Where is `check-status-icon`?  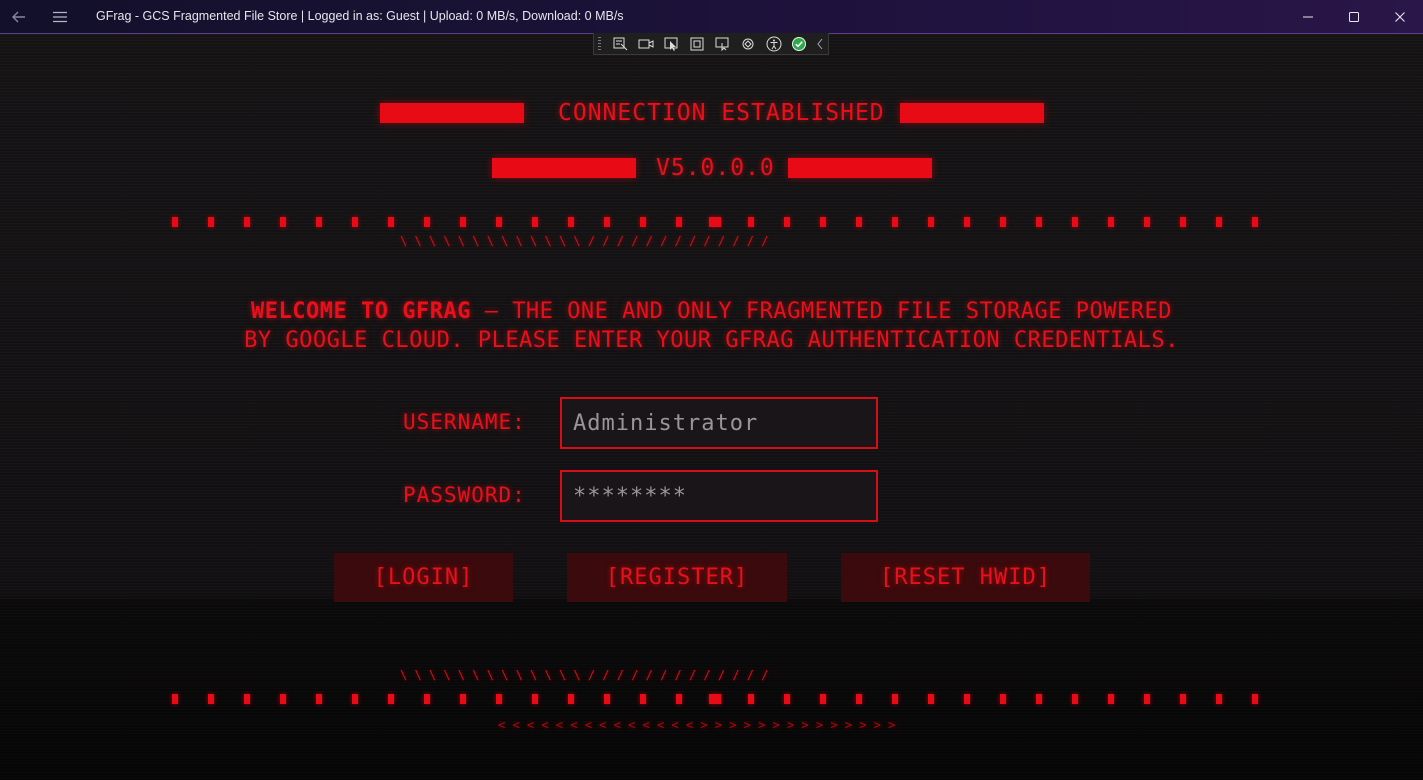 check-status-icon is located at coordinates (800, 44).